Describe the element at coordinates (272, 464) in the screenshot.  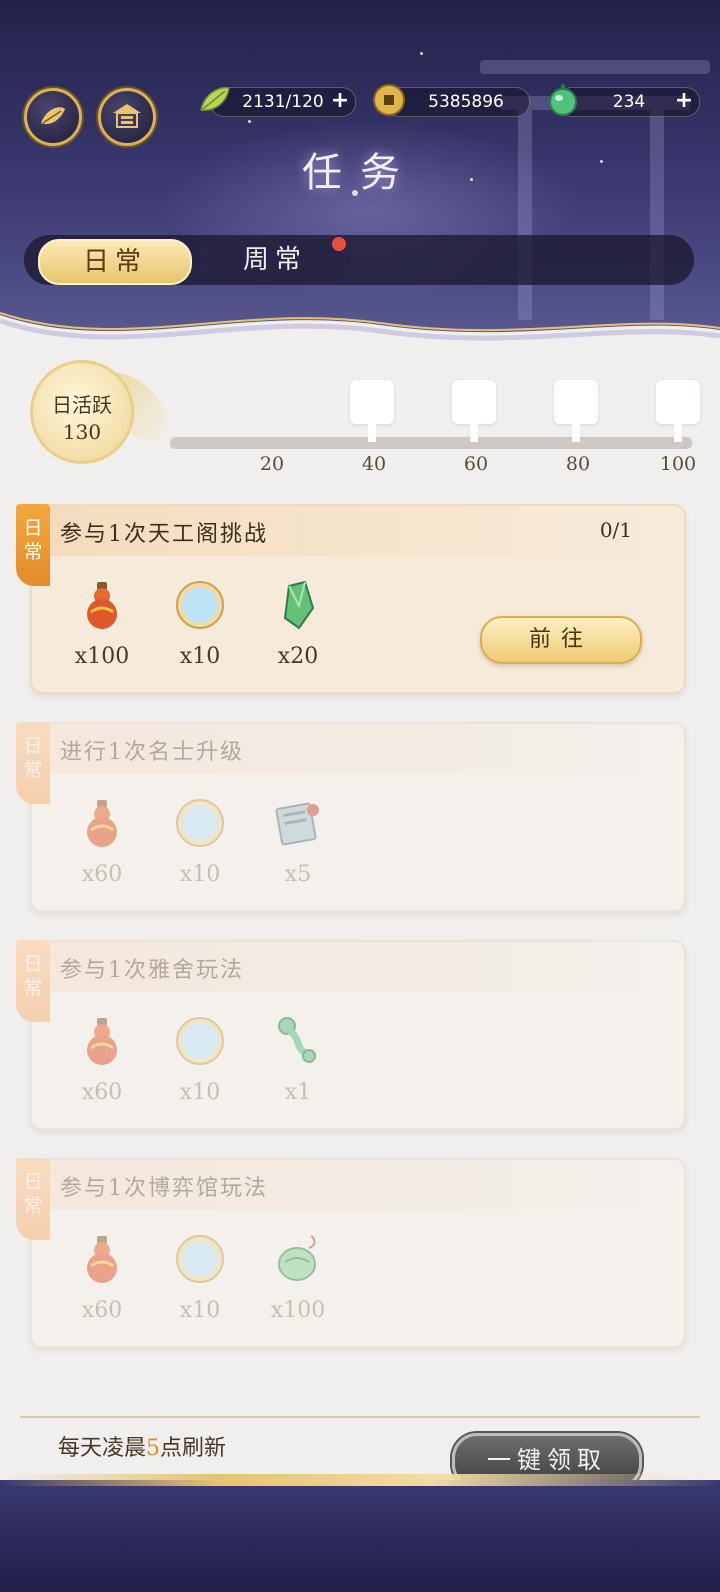
I see `milestone-label: 20` at that location.